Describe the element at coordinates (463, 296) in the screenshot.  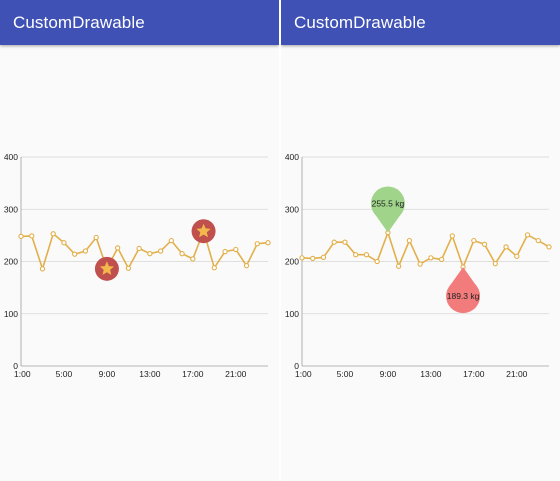
I see `bubble-value-label: 189.3 kg` at that location.